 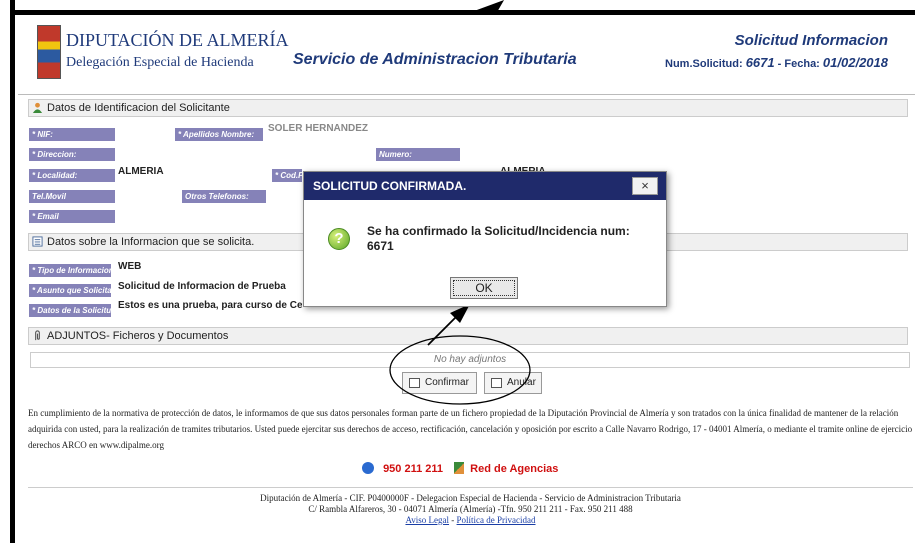 I want to click on mobile-label: Tel.Movil, so click(x=72, y=196).